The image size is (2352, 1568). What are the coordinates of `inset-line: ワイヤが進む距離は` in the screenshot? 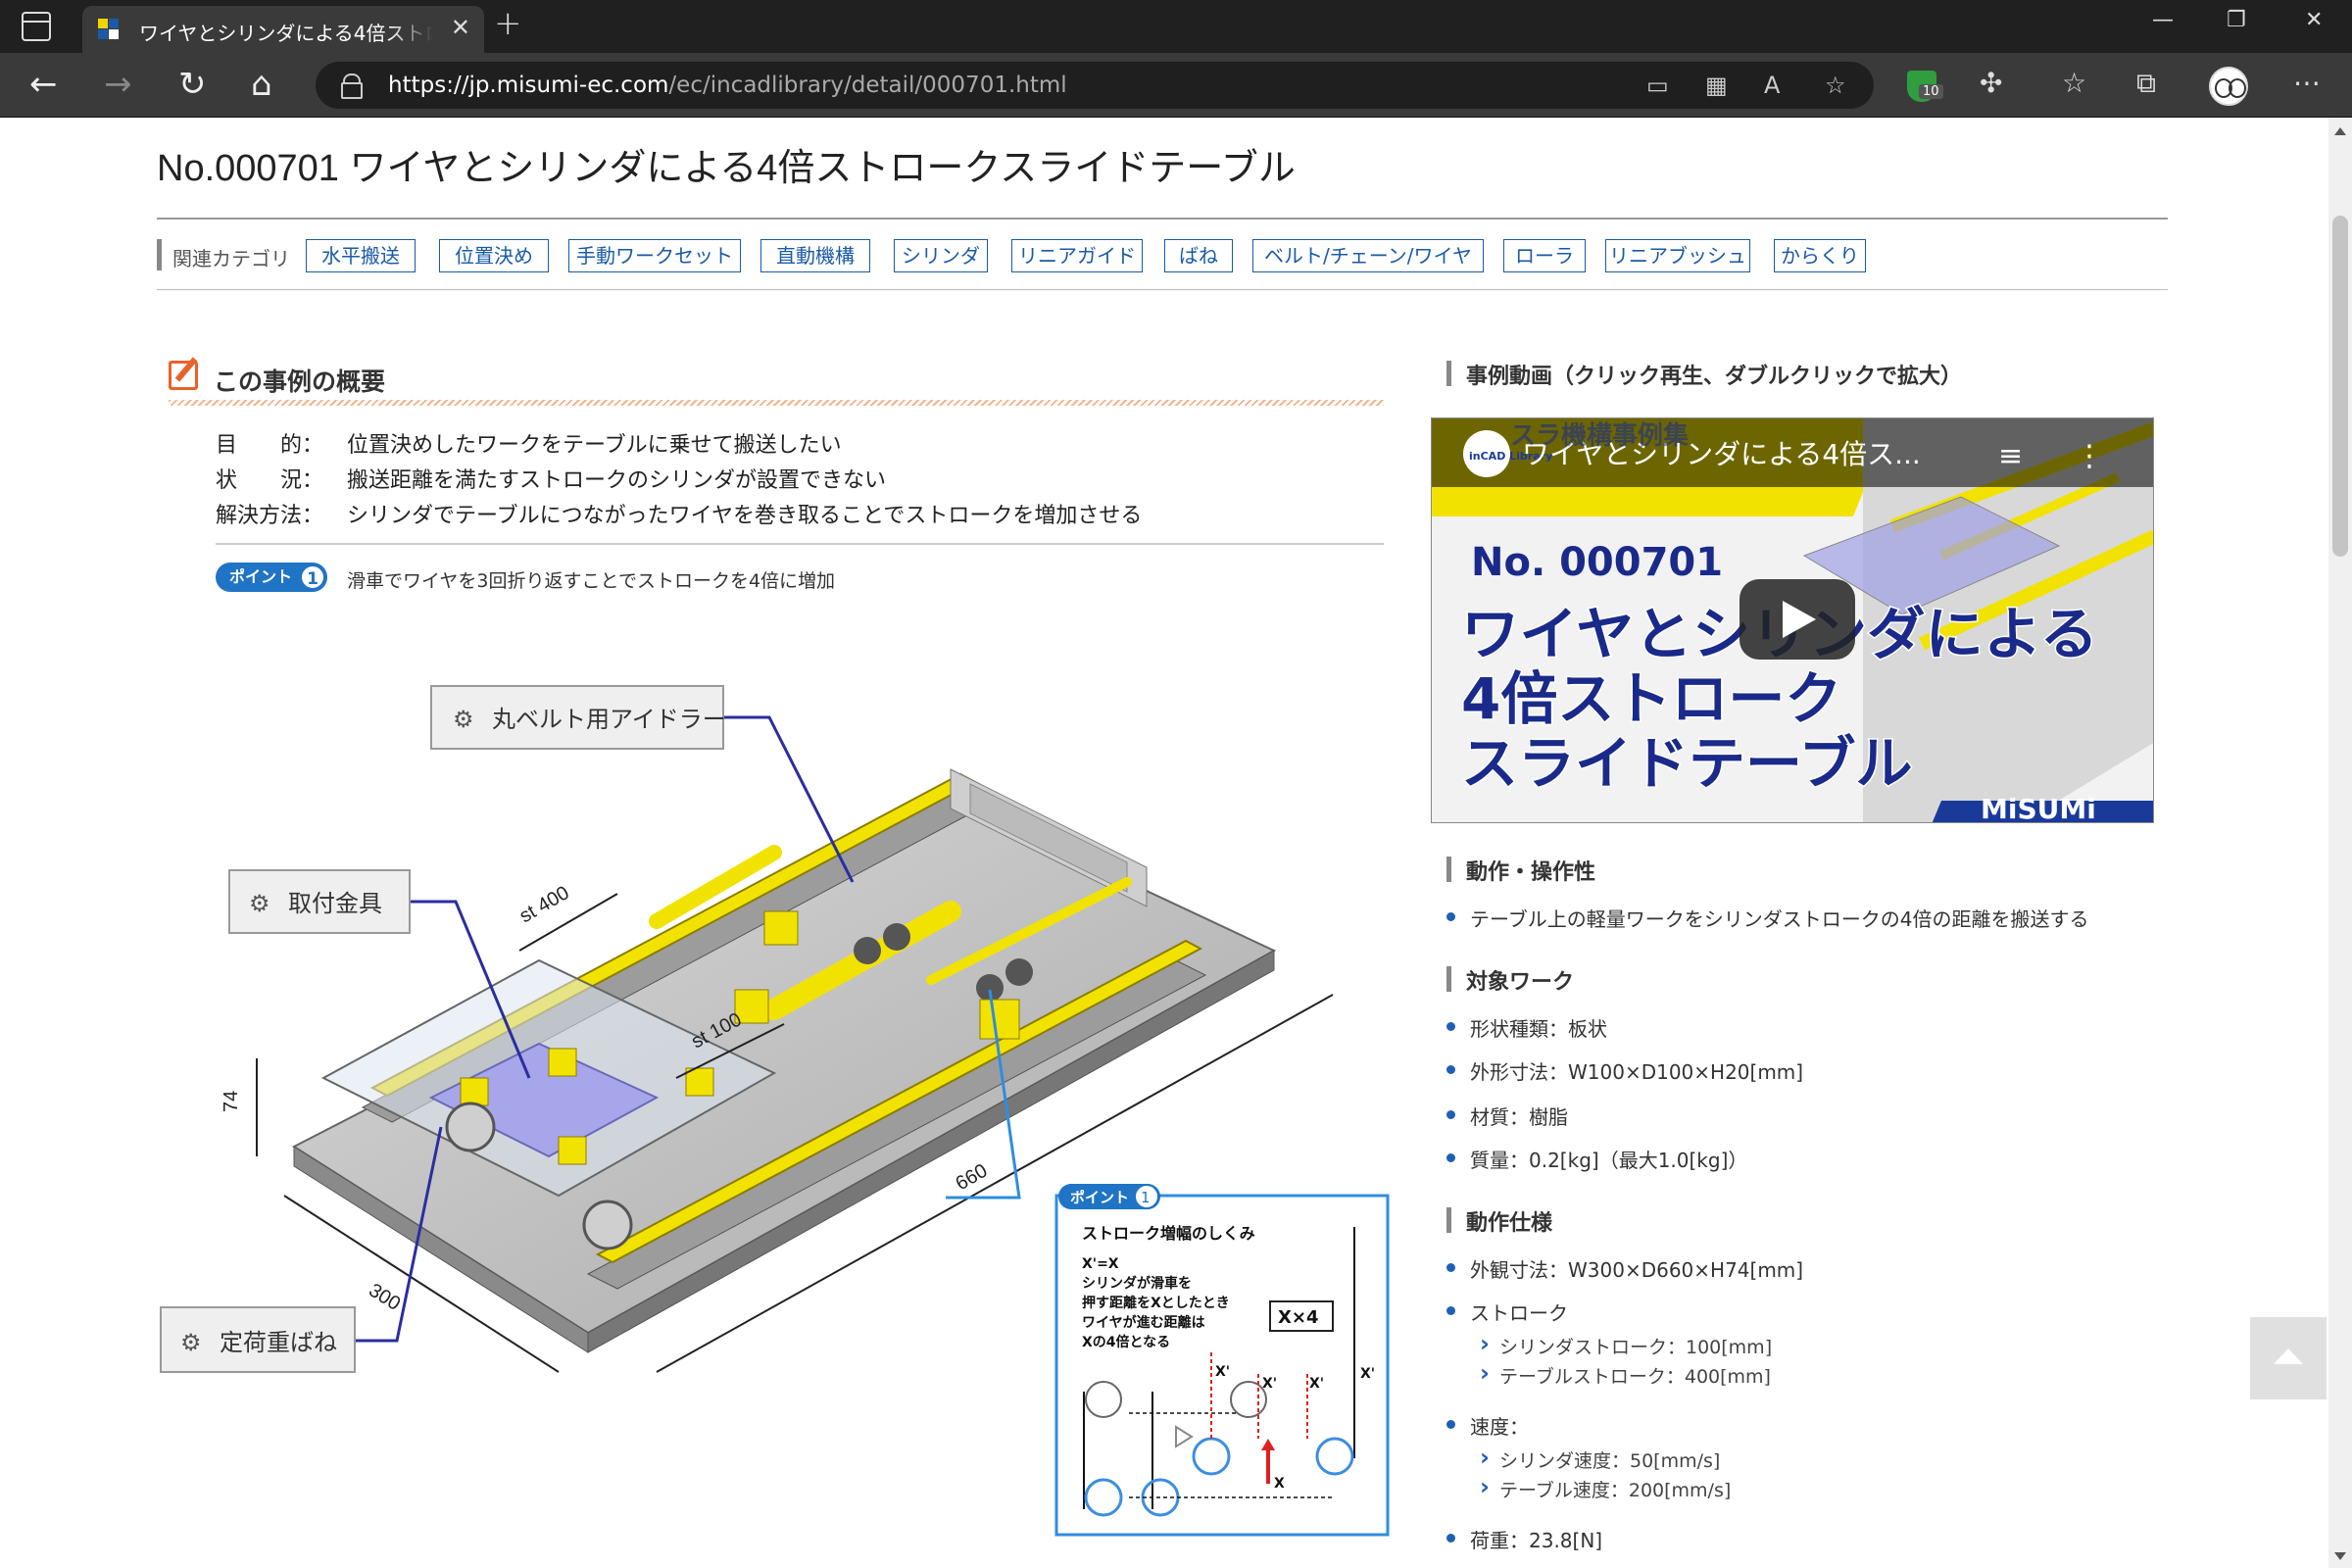 It's located at (1143, 1322).